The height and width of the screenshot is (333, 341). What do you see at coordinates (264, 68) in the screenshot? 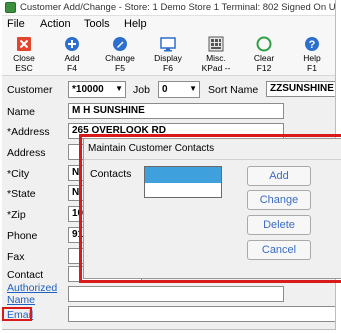
I see `clear-key: F12` at bounding box center [264, 68].